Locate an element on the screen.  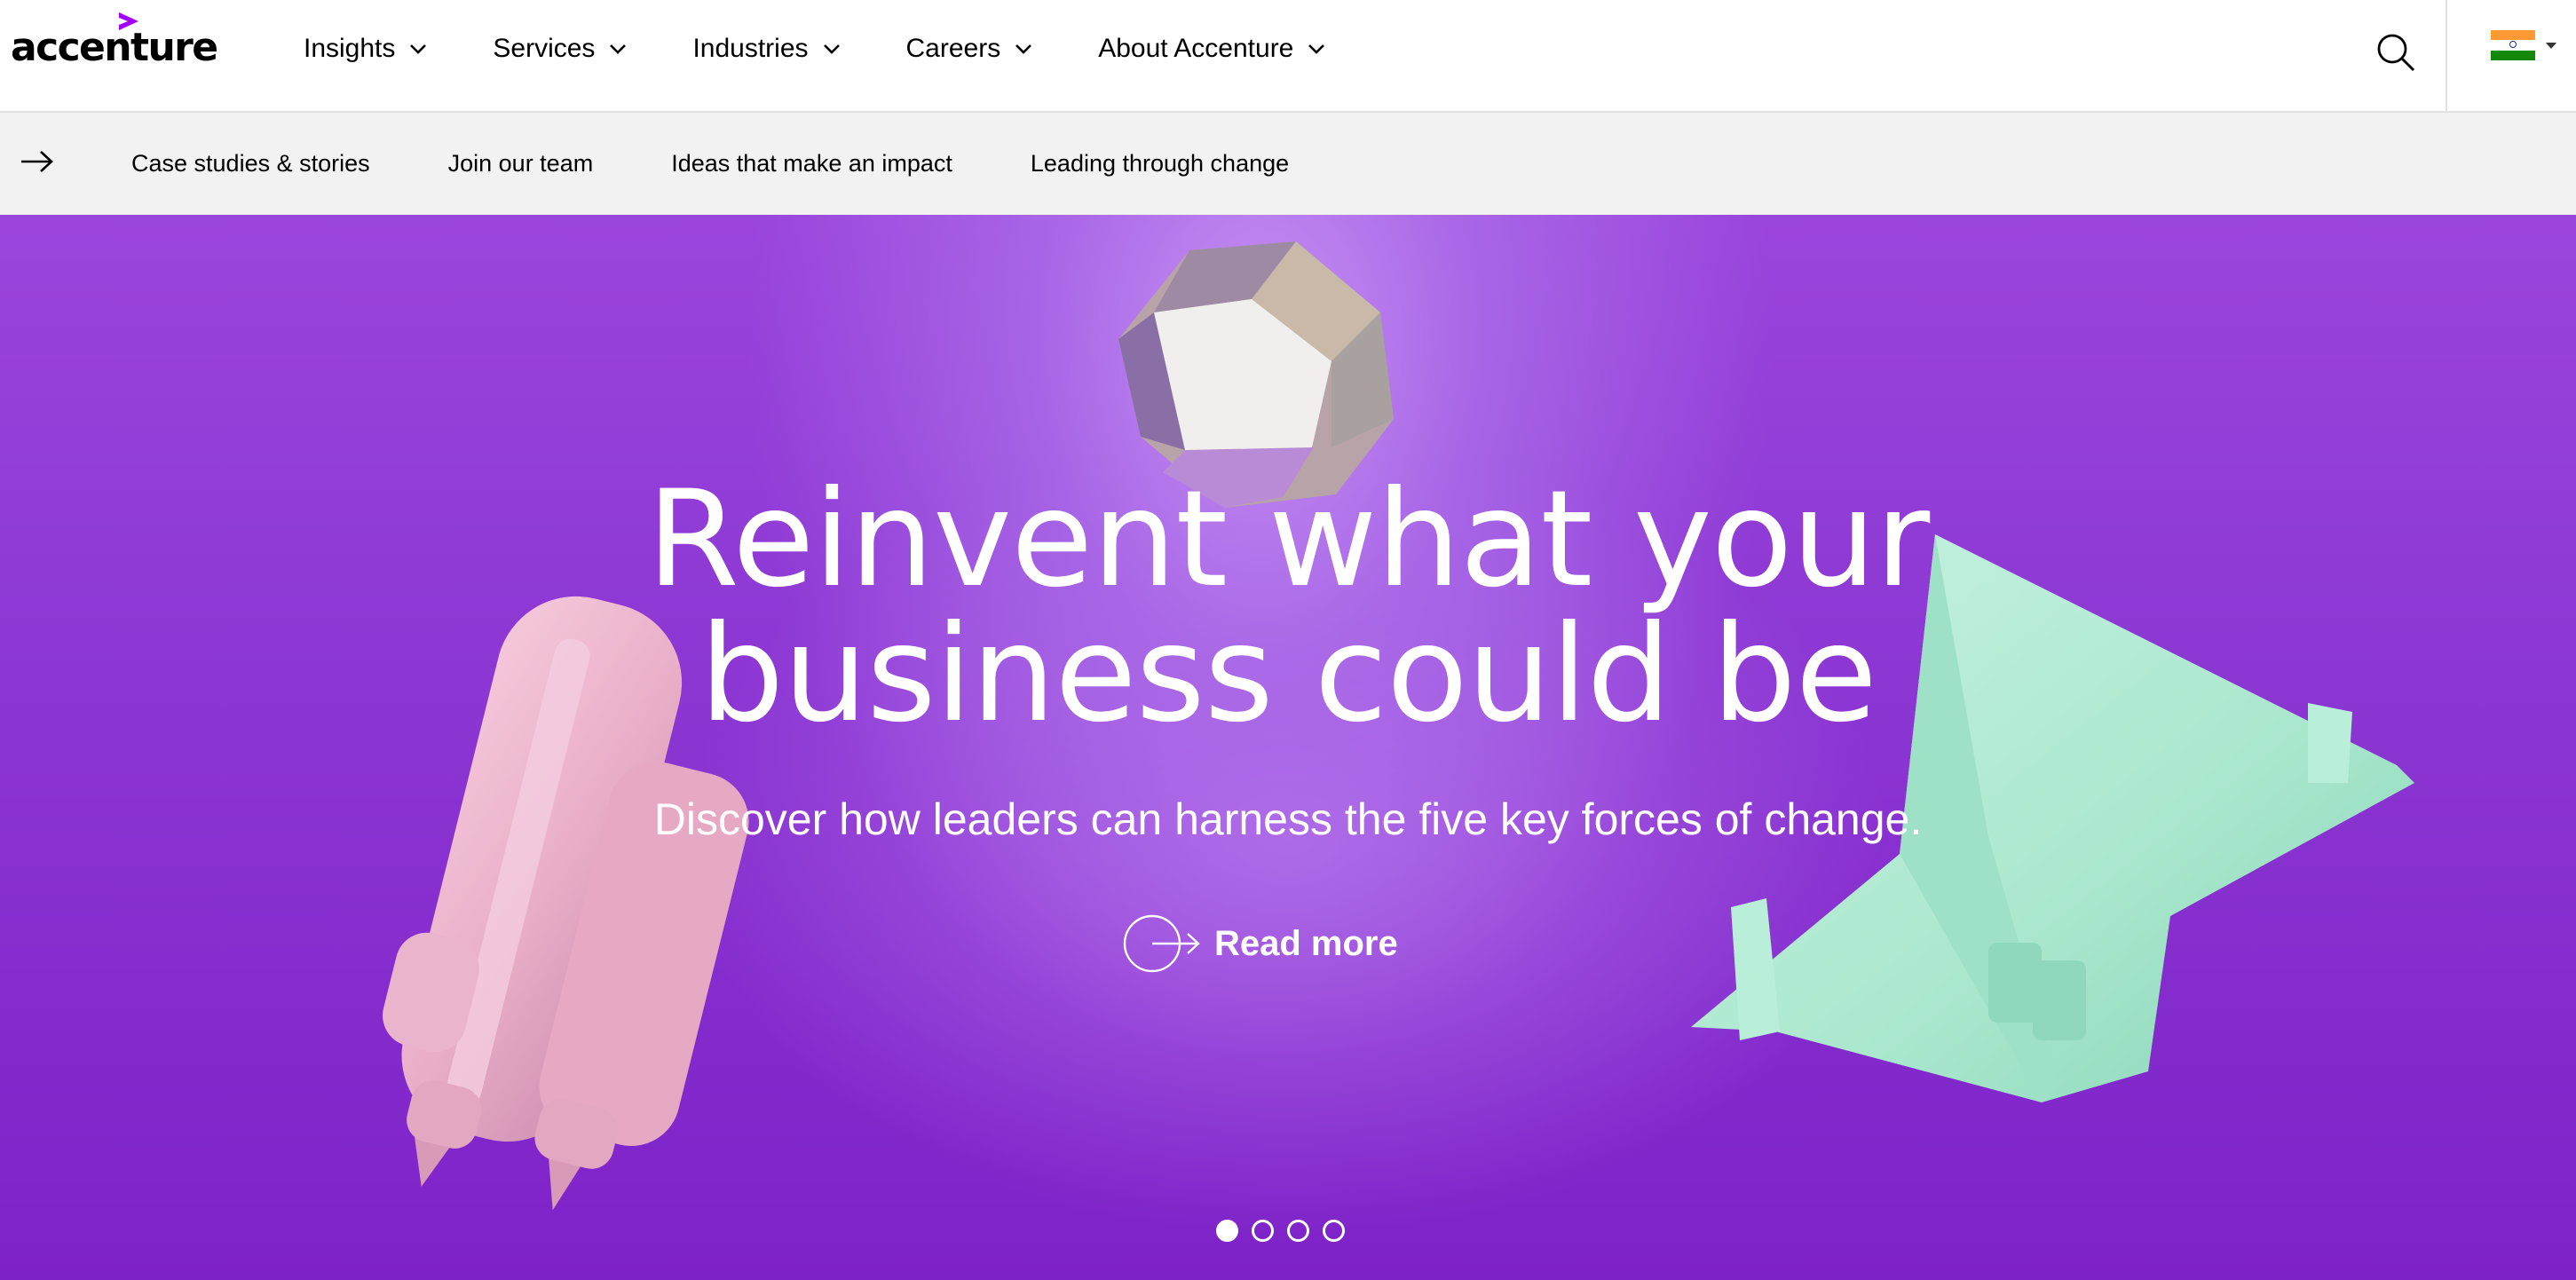
menu-item-label: Insights is located at coordinates (350, 48).